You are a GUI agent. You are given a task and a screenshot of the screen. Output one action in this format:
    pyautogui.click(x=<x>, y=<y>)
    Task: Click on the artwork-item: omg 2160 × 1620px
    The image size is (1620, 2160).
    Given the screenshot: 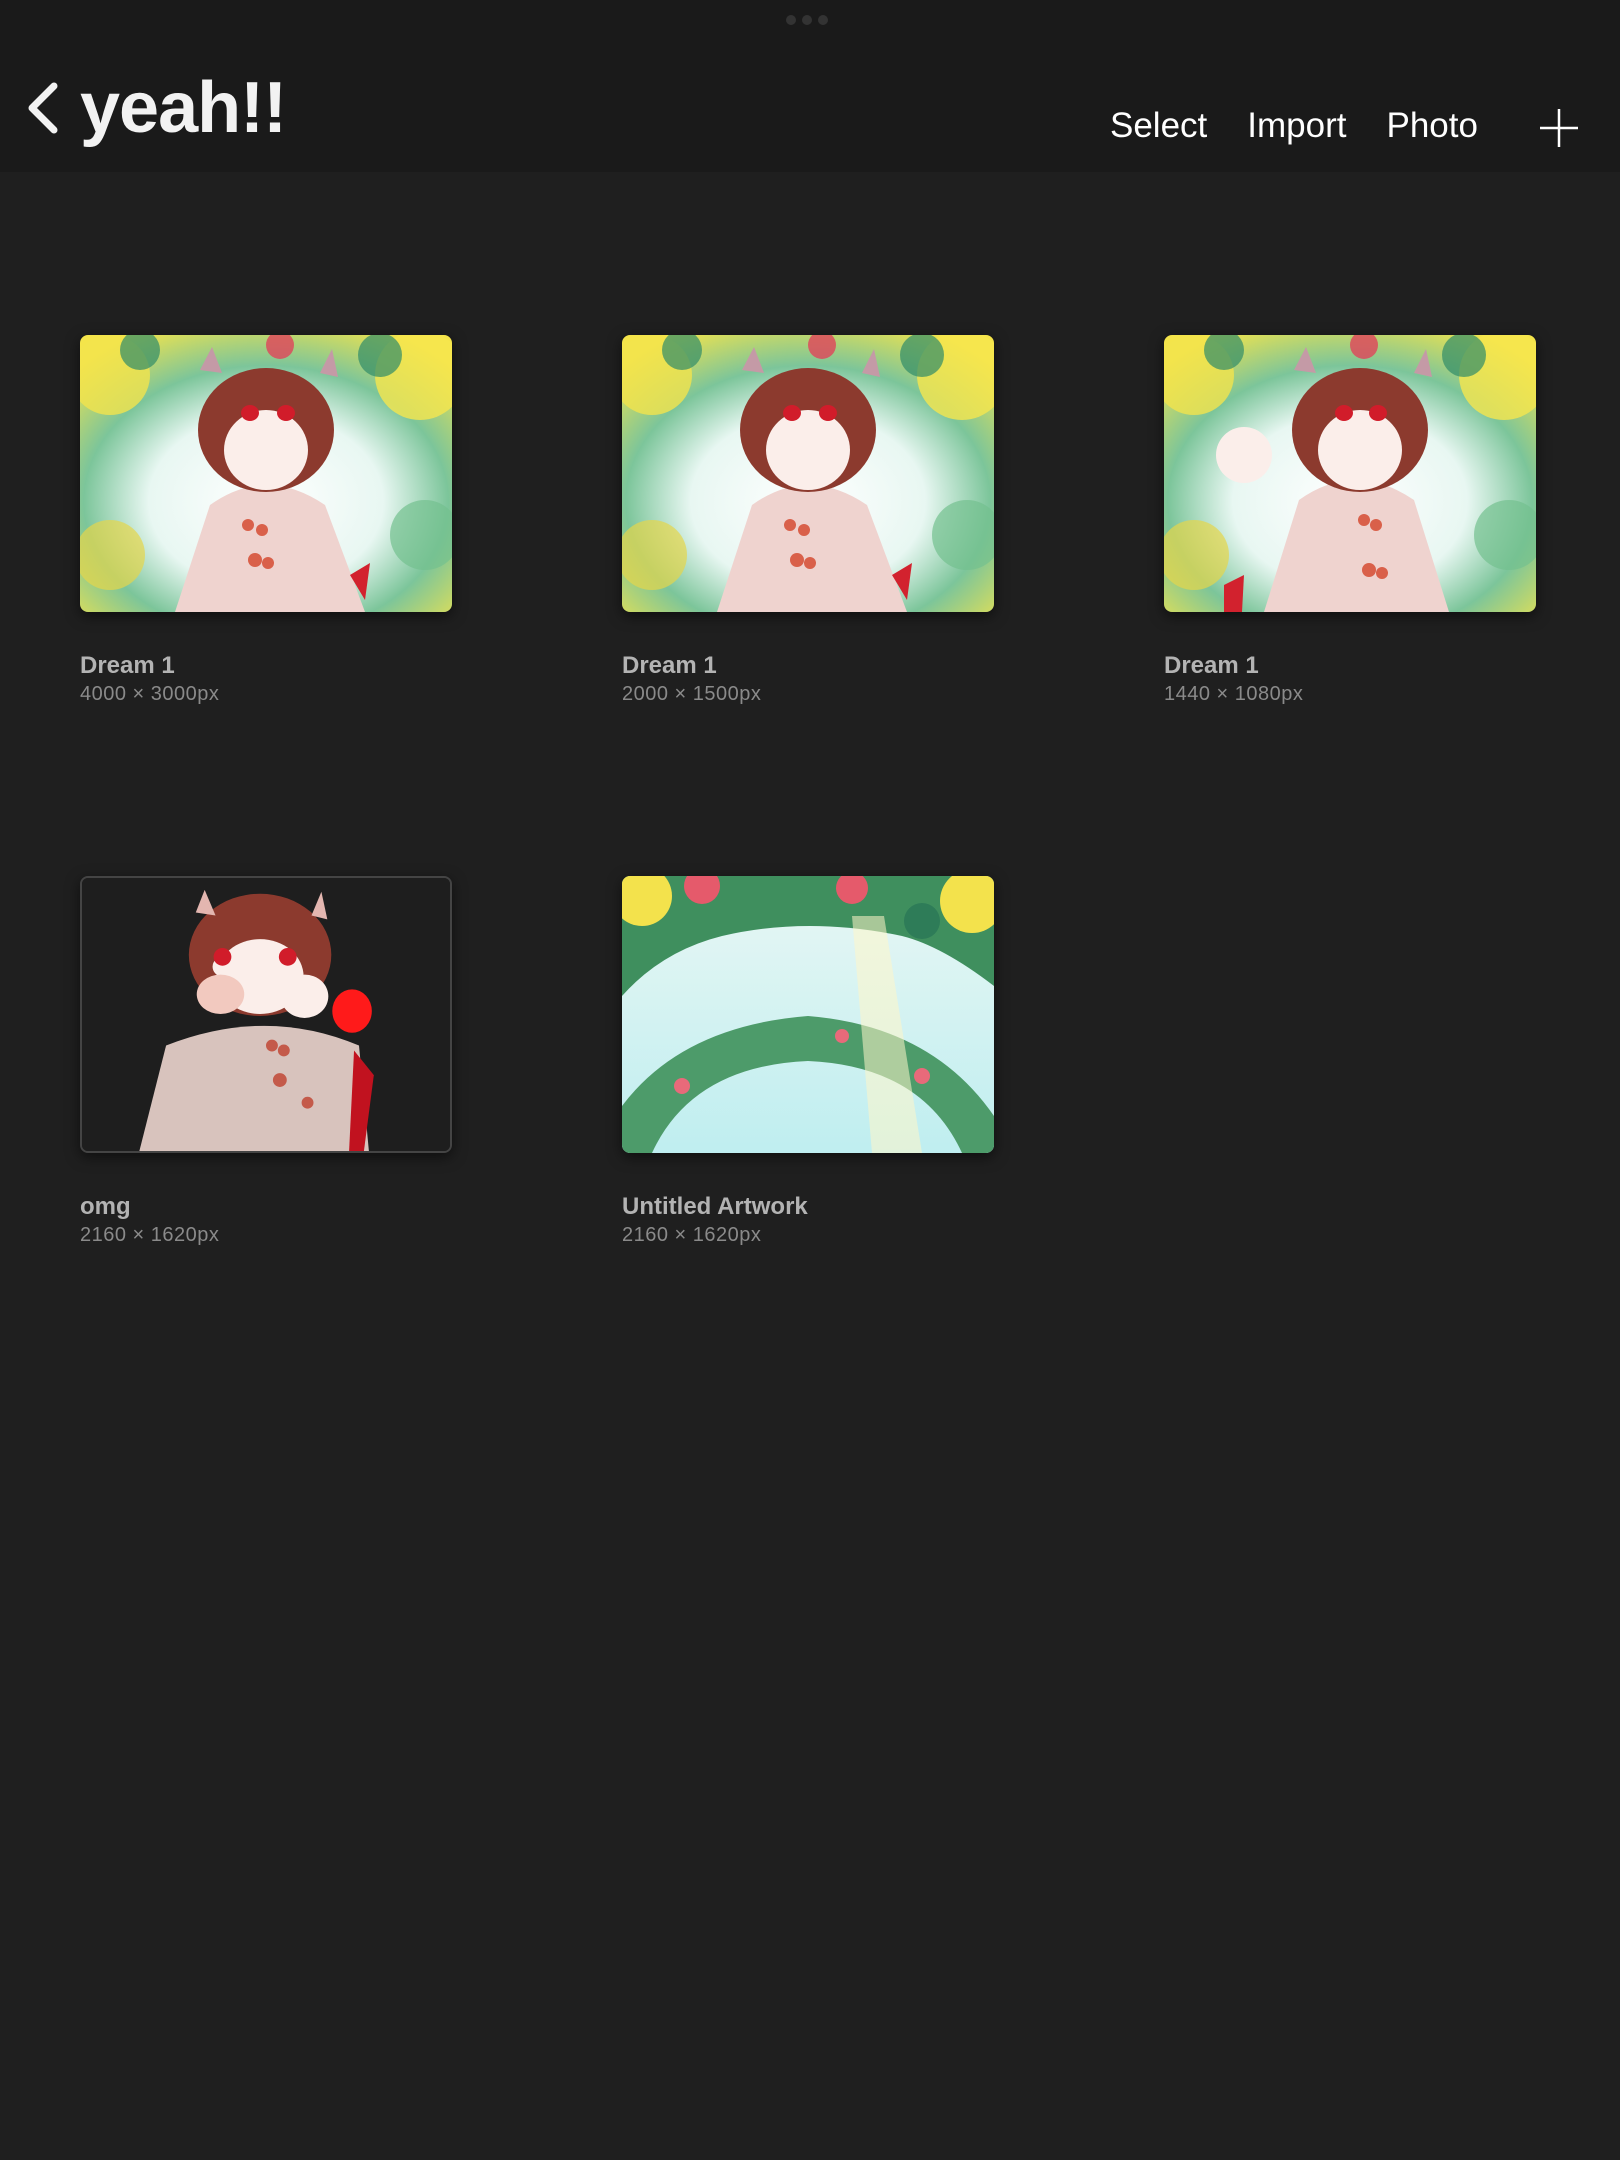 What is the action you would take?
    pyautogui.click(x=266, y=1060)
    